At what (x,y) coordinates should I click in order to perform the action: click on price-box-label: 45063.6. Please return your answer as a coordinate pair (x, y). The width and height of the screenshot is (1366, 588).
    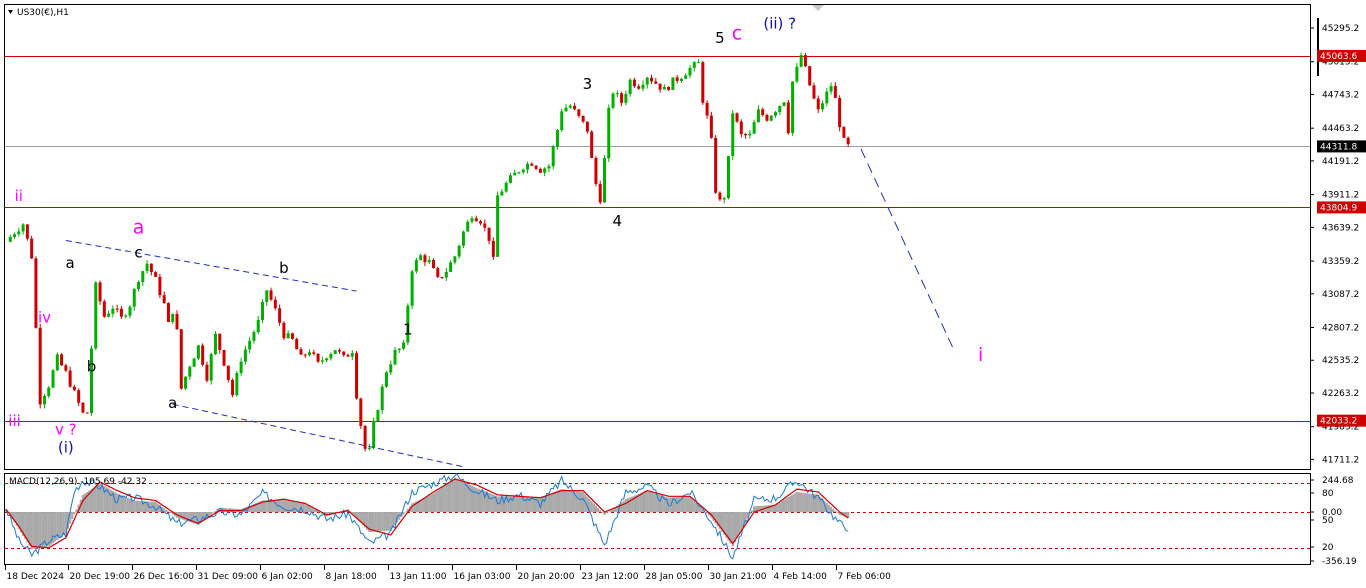
    Looking at the image, I should click on (1338, 57).